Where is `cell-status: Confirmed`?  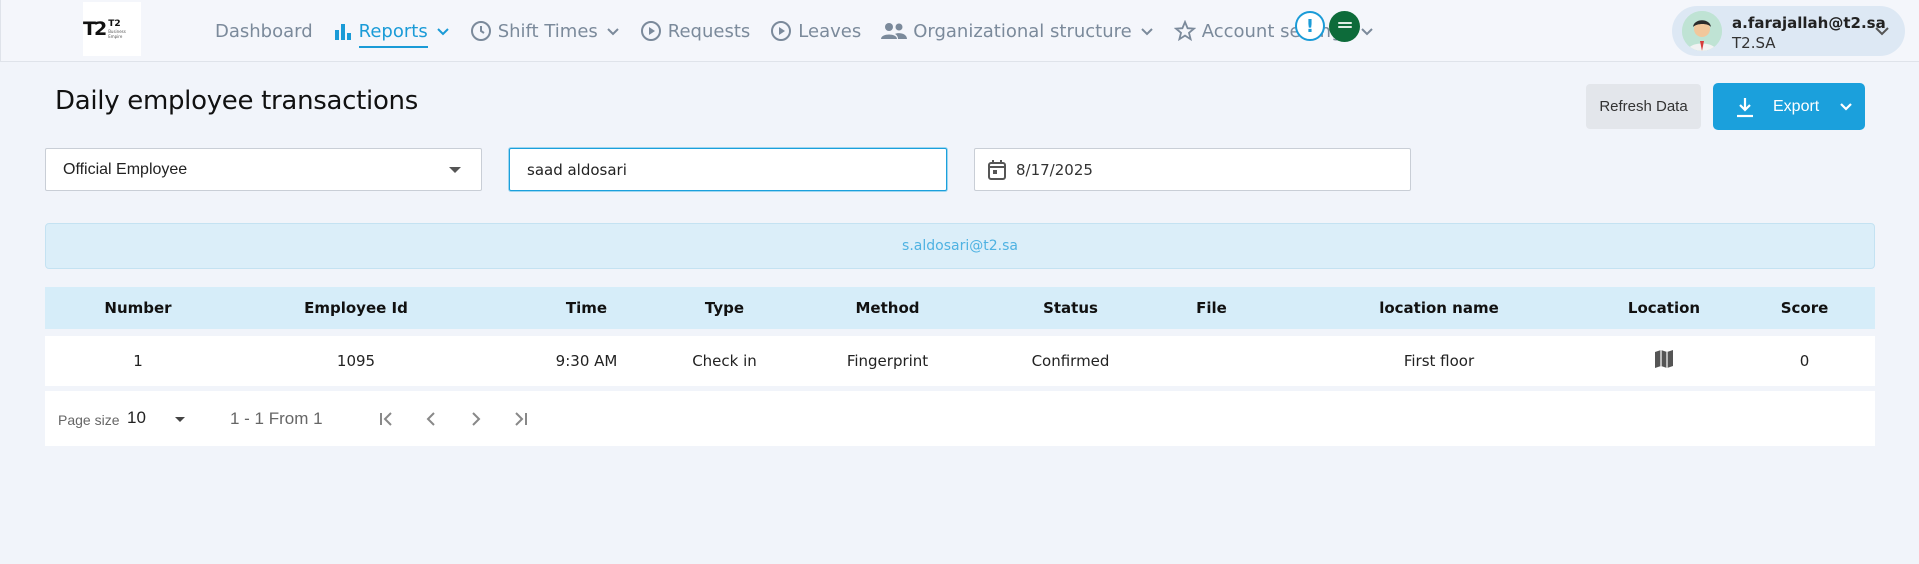 cell-status: Confirmed is located at coordinates (1070, 361).